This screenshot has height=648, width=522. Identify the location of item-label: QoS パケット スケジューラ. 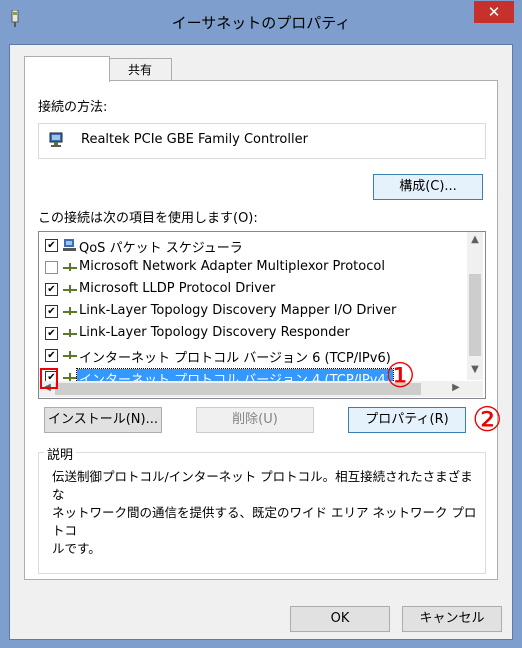
(161, 248).